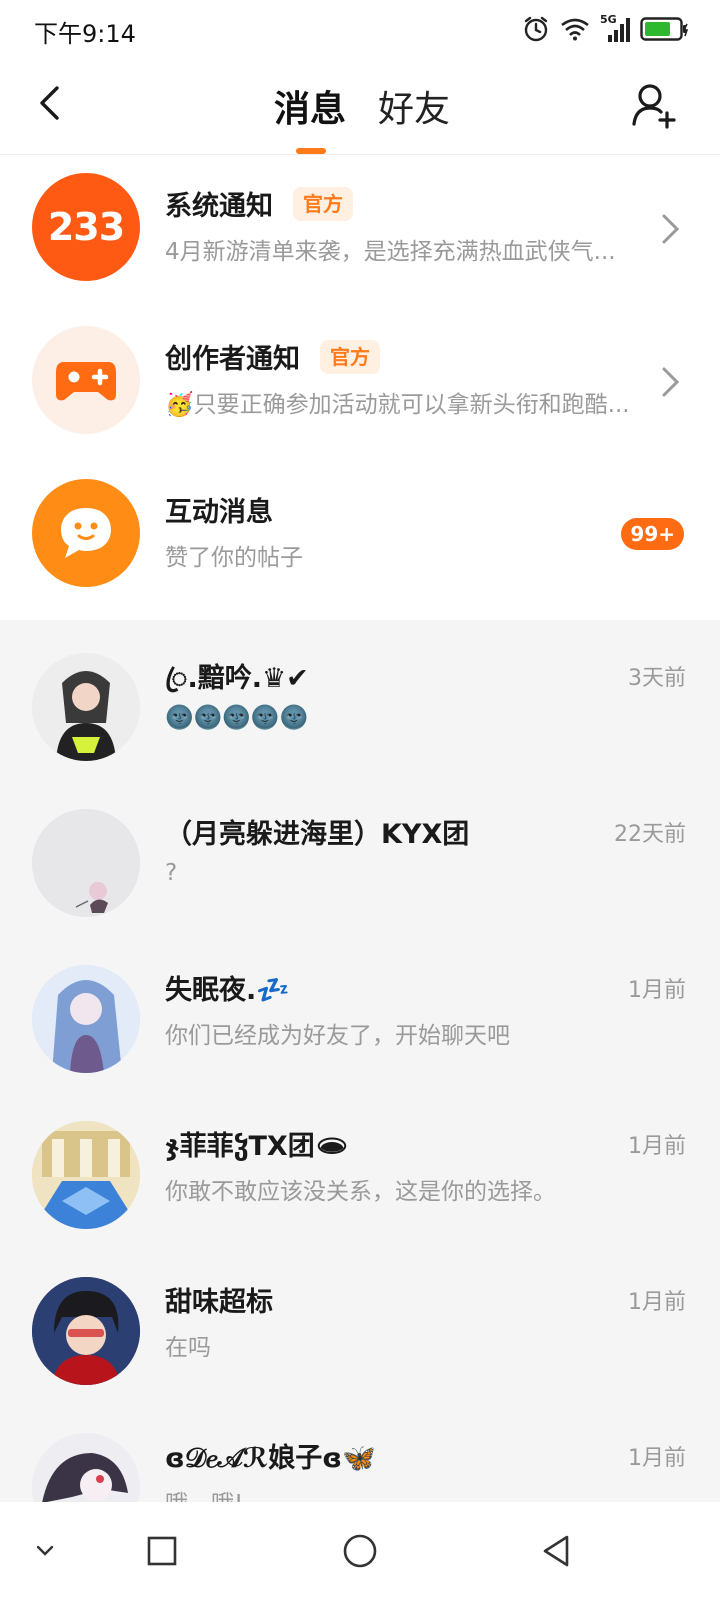 The image size is (720, 1600). I want to click on chat-name: ɞ𝒟𝑒𝒜ℛ娘子ɞ🦋, so click(270, 1458).